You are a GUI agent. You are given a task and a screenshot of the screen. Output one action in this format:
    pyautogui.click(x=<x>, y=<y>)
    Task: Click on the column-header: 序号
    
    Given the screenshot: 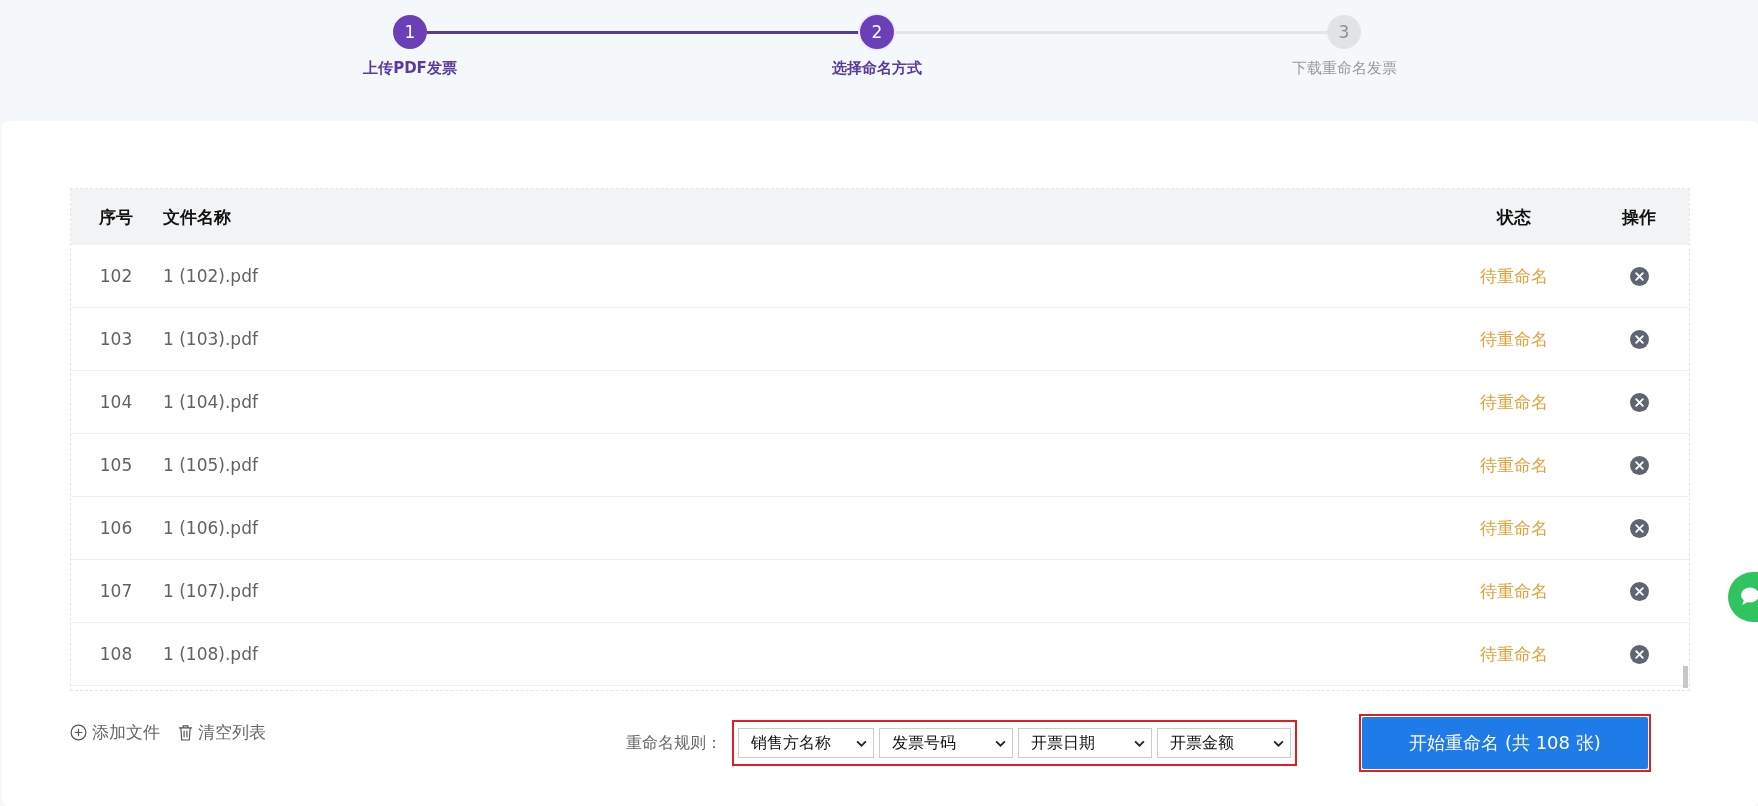 What is the action you would take?
    pyautogui.click(x=116, y=217)
    